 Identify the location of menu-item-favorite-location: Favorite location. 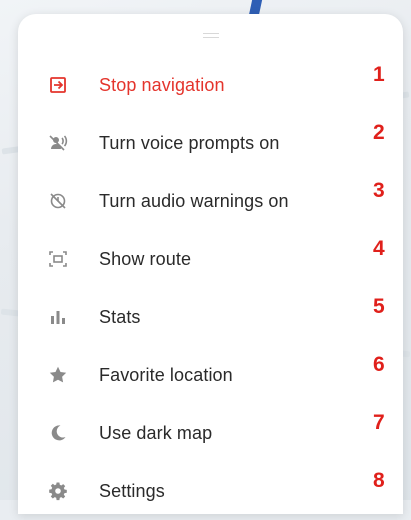
(210, 375).